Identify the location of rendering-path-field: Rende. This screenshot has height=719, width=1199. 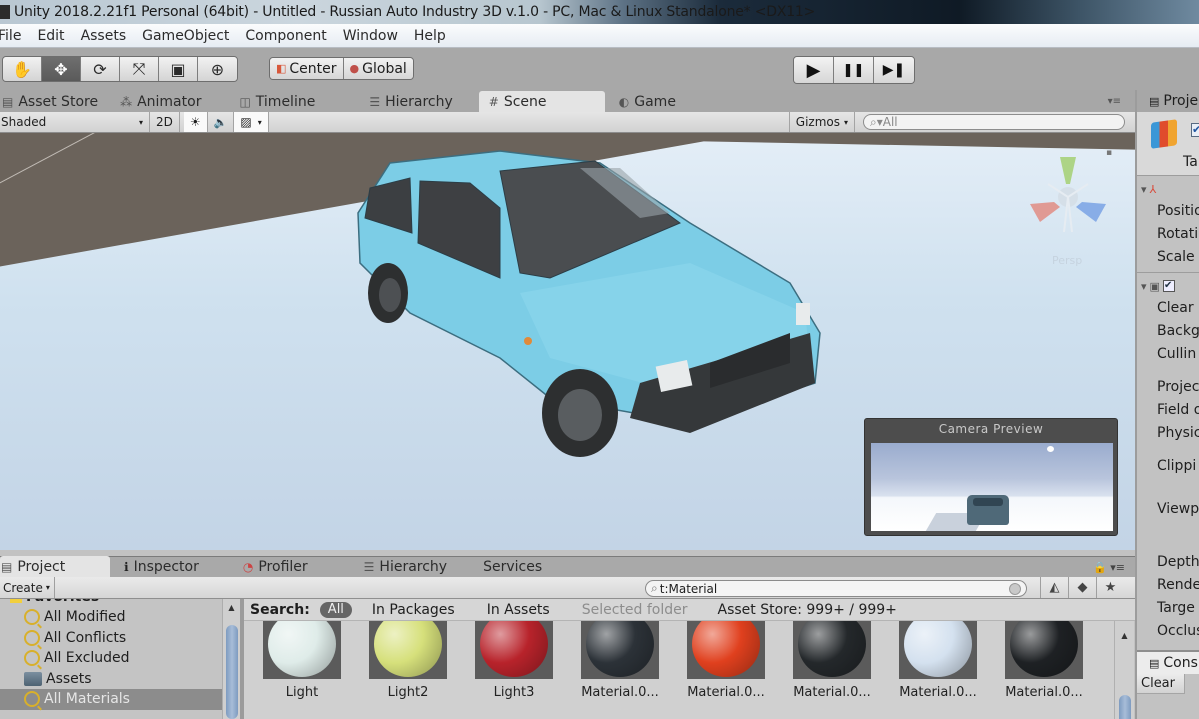
(1178, 584).